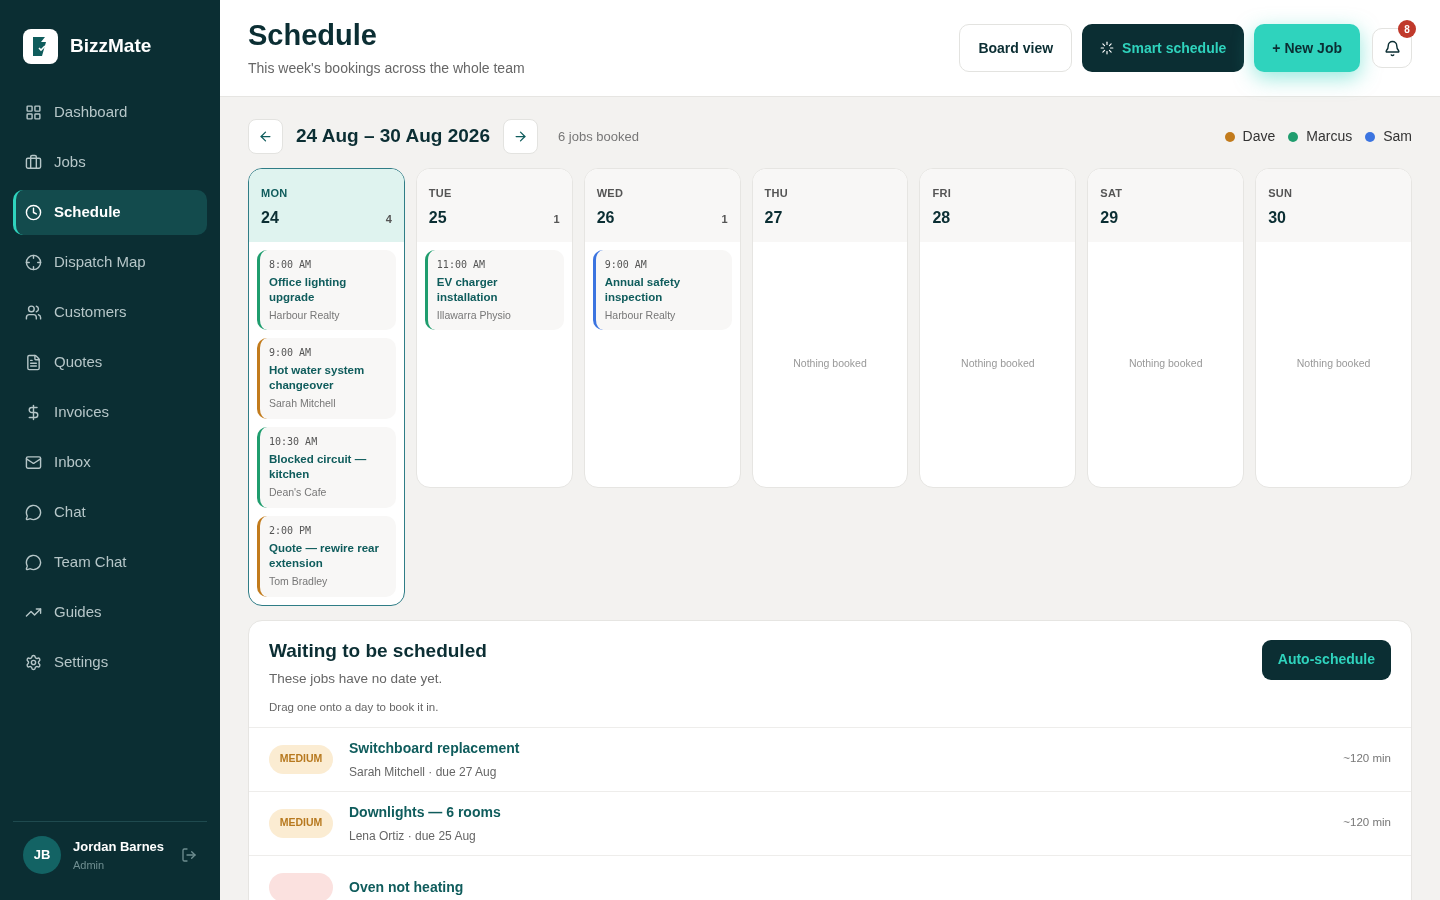 The image size is (1440, 900). What do you see at coordinates (119, 847) in the screenshot?
I see `user-name: Jordan Barnes` at bounding box center [119, 847].